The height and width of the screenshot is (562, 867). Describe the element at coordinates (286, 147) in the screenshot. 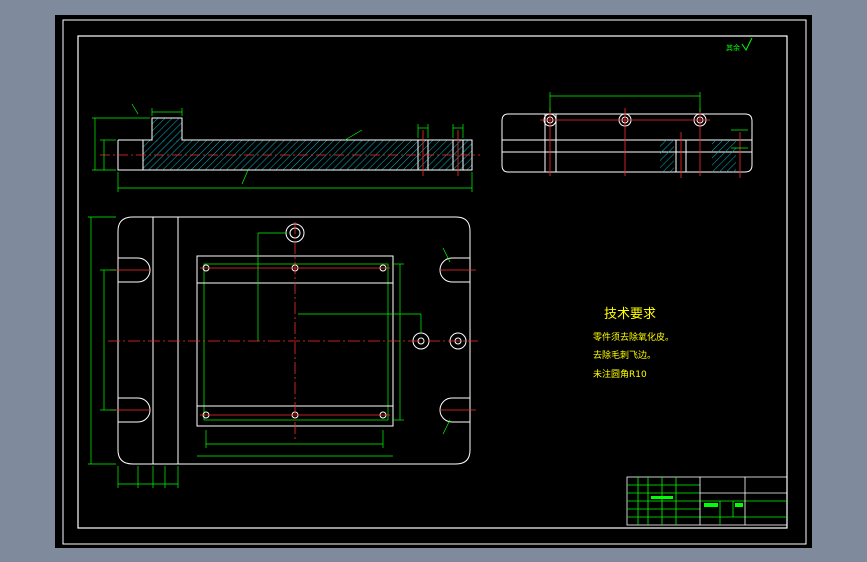

I see `front-section-view` at that location.